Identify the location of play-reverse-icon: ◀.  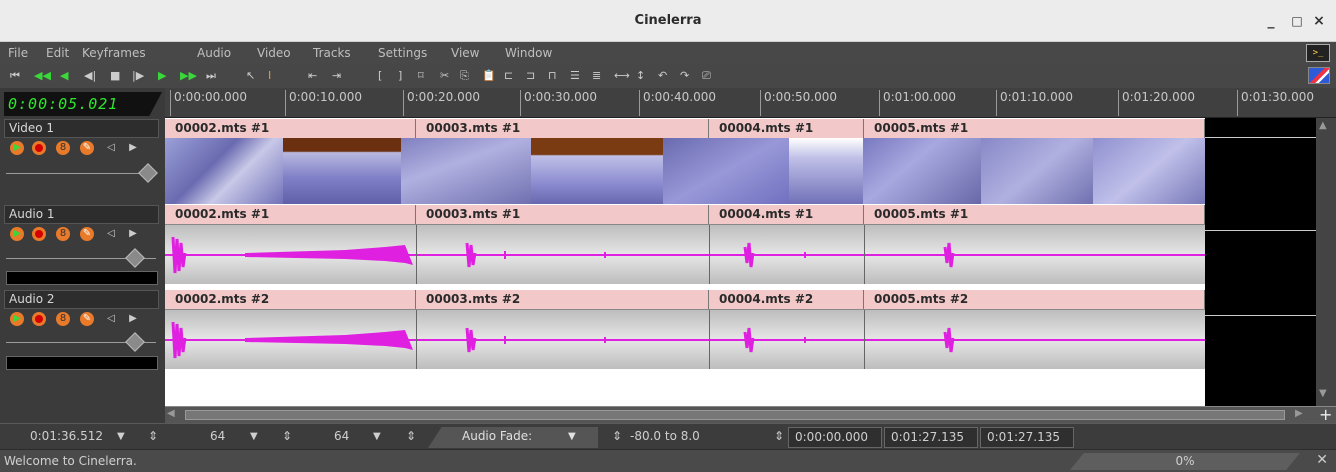
(64, 76).